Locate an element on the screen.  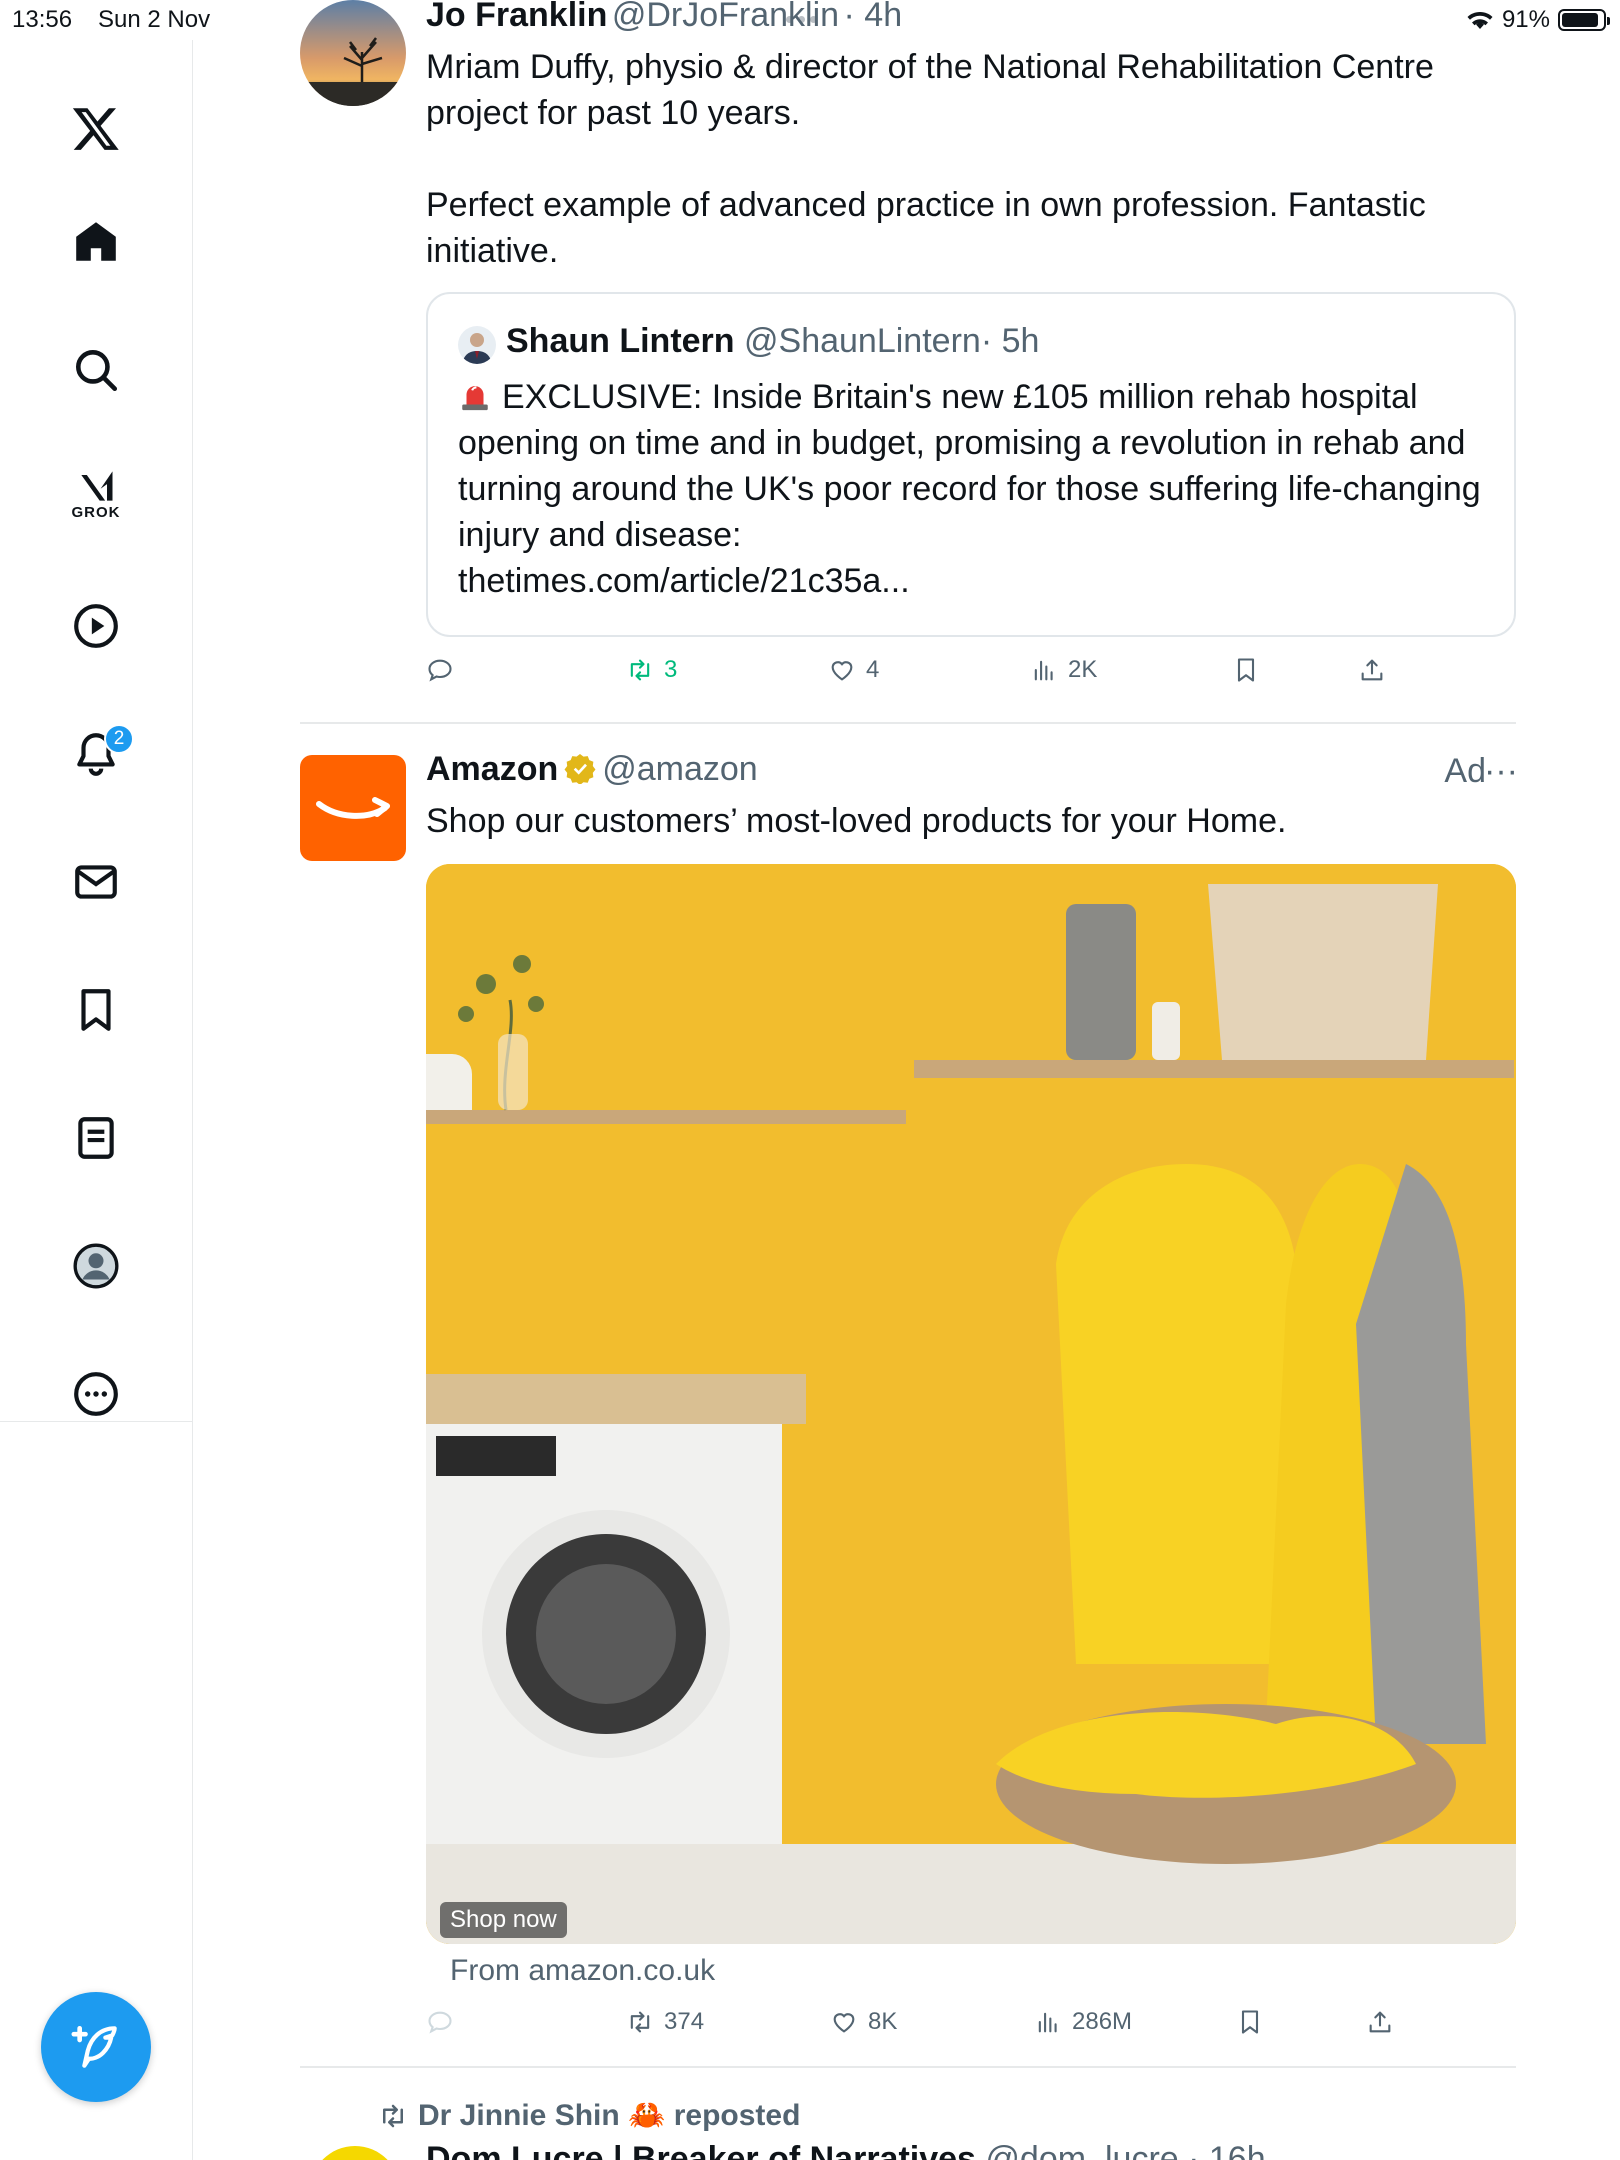
grok-icon is located at coordinates (97, 485).